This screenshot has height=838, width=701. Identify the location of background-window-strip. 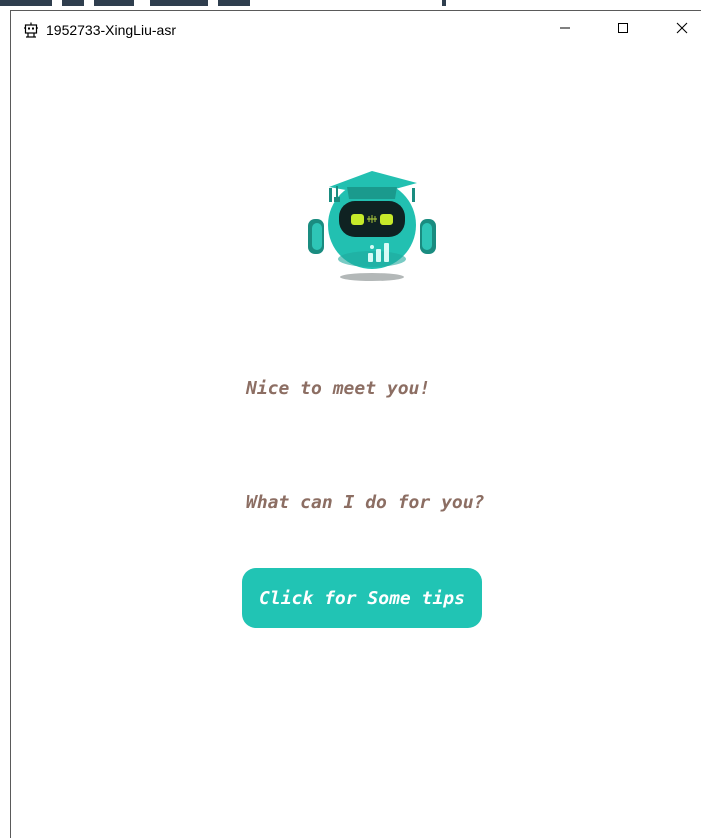
(350, 5).